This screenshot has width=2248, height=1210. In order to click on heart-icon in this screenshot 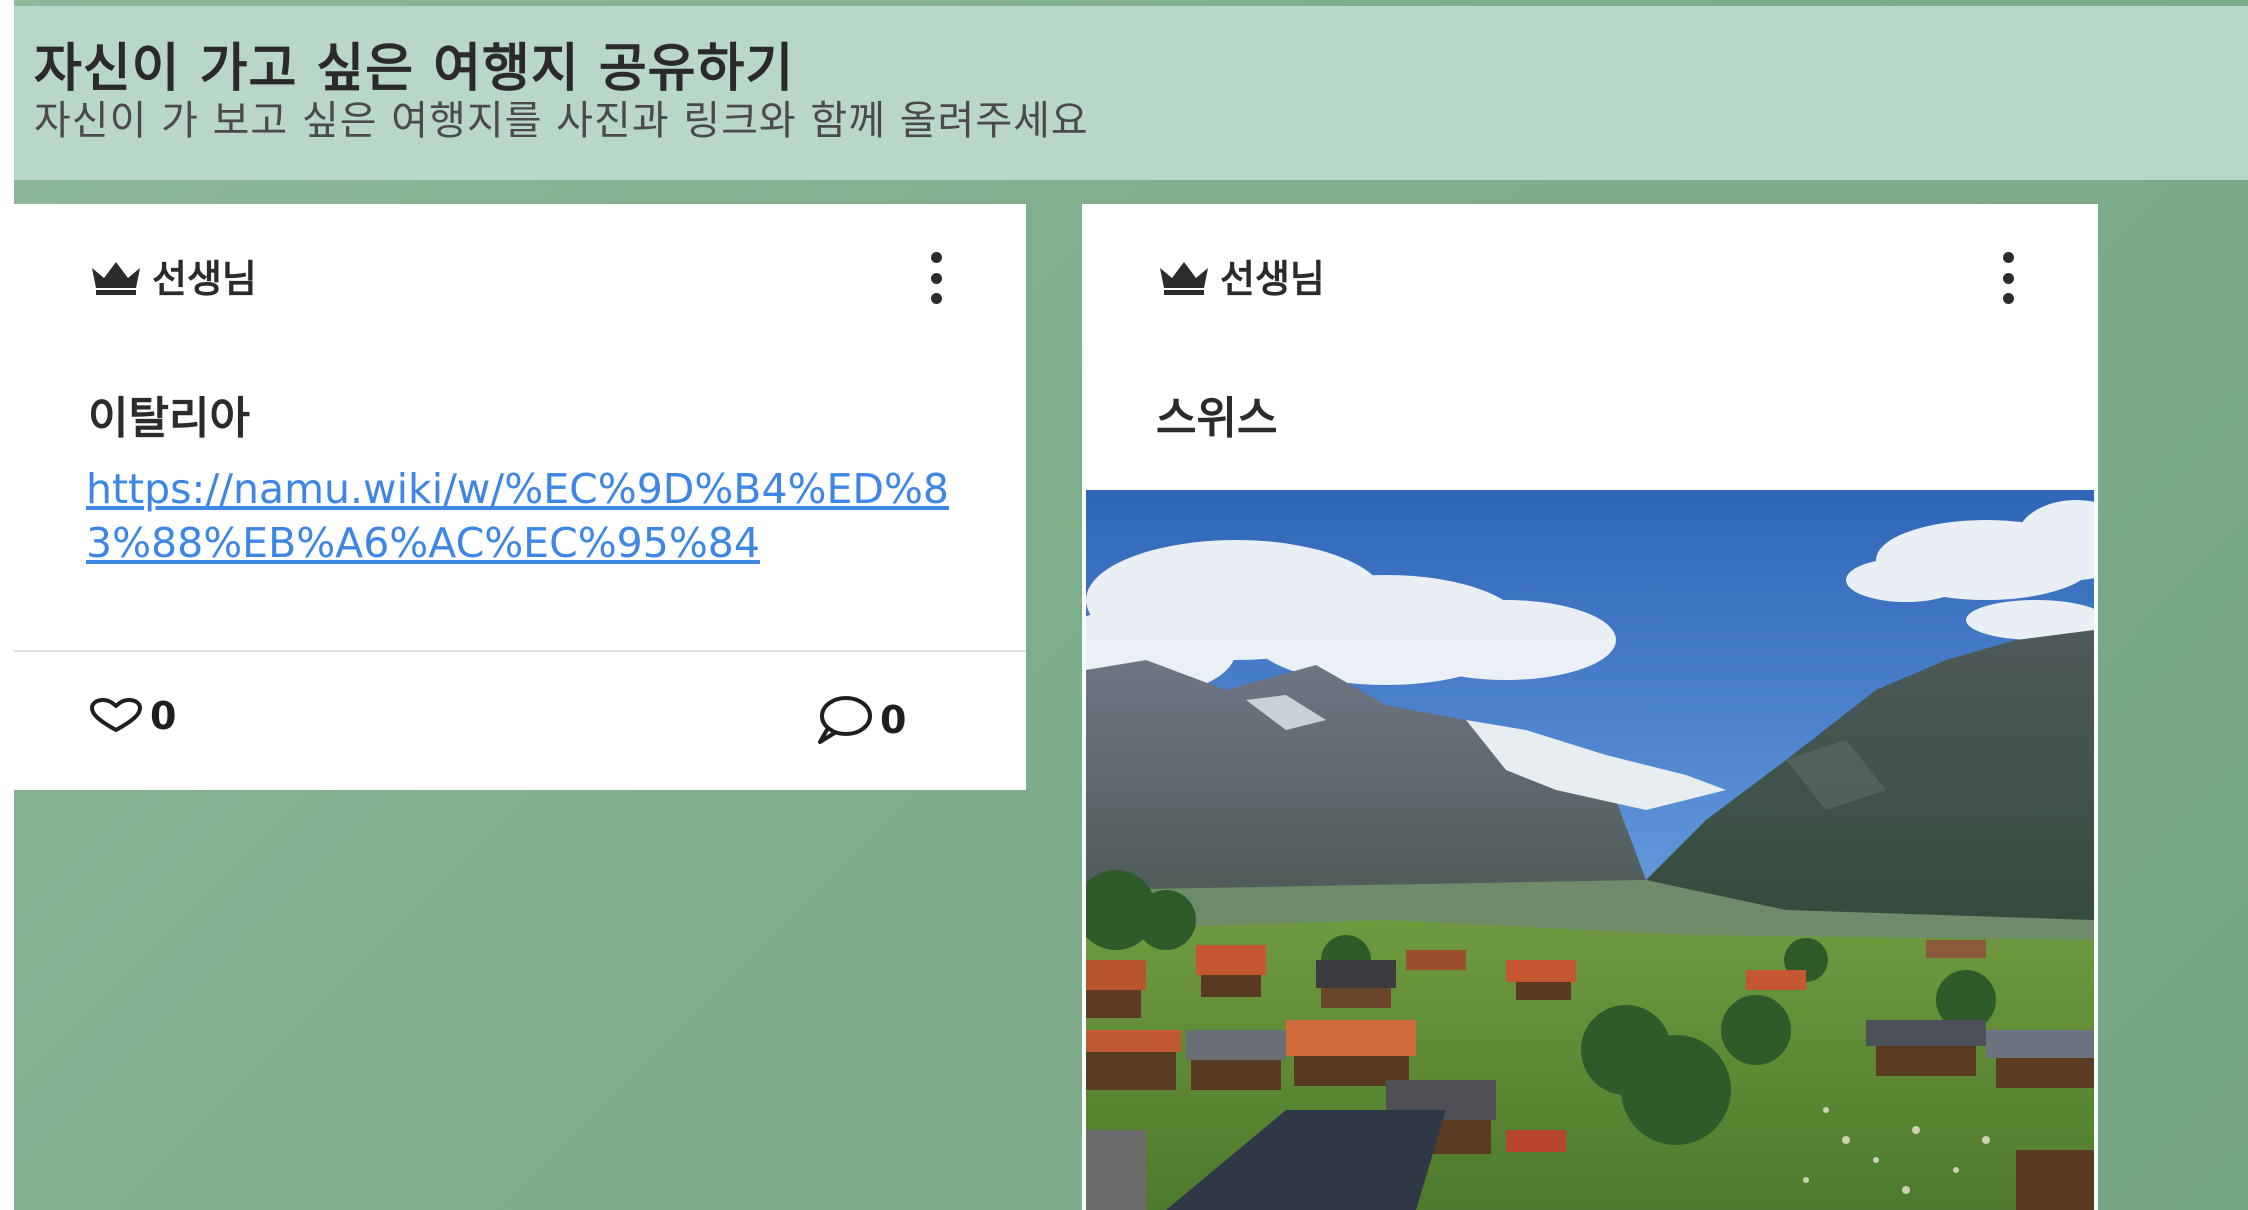, I will do `click(116, 715)`.